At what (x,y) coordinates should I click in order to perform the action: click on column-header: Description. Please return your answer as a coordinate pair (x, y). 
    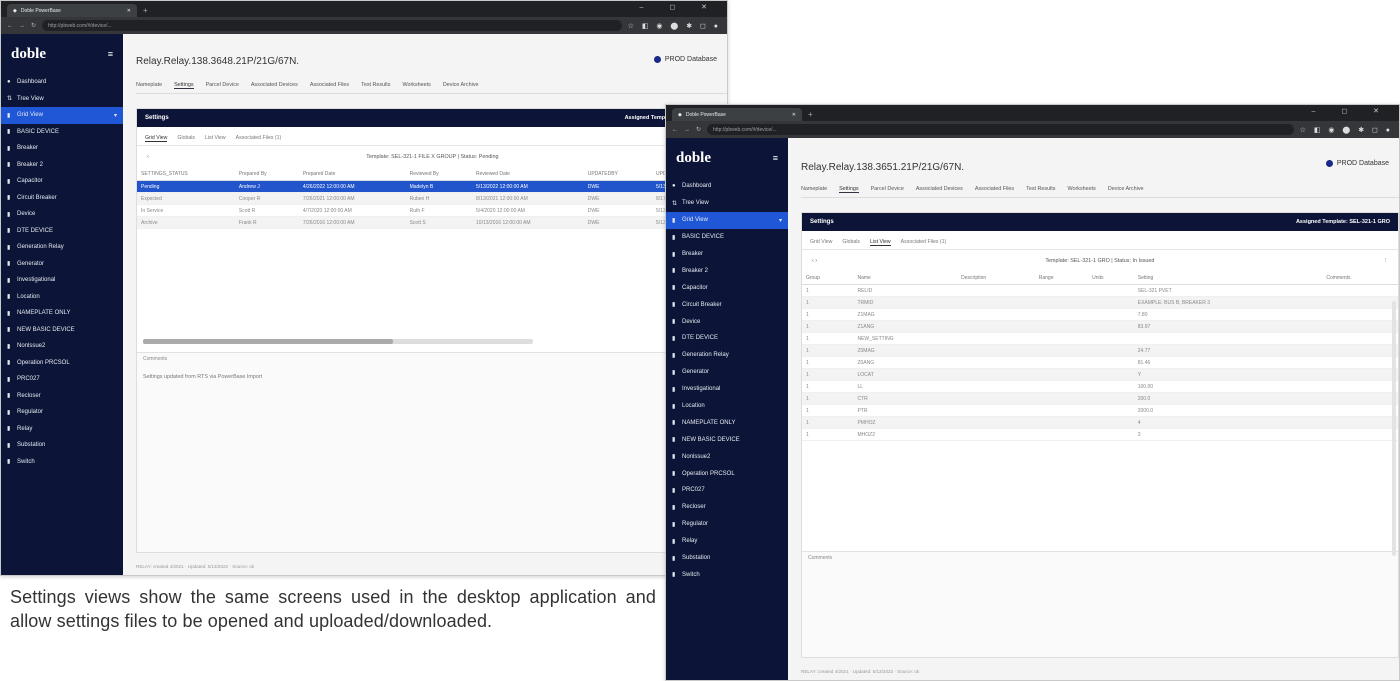
    Looking at the image, I should click on (996, 278).